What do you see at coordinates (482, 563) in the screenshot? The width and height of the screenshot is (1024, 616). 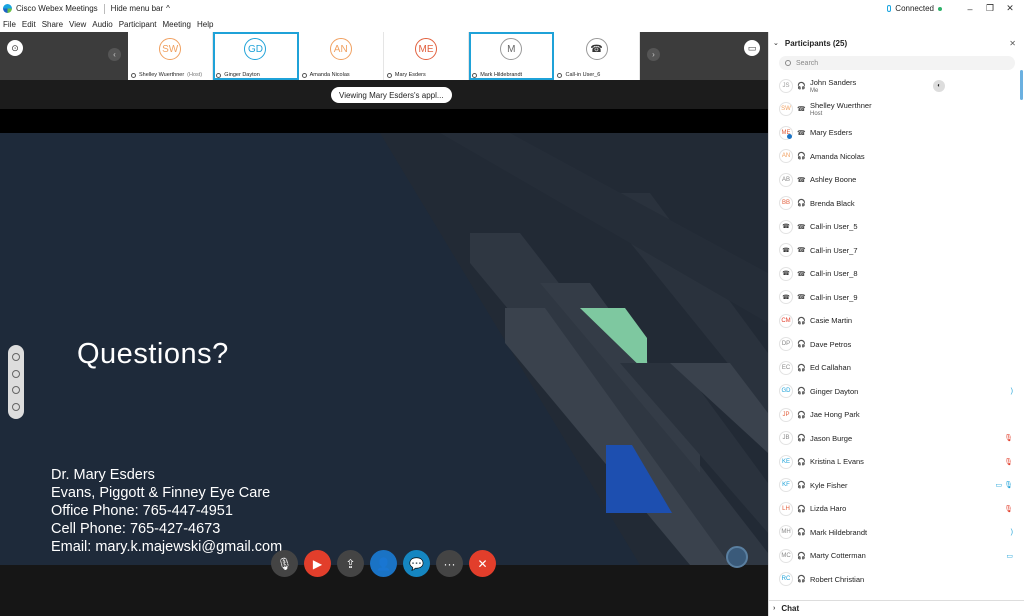 I see `leave-meeting-button: ✕` at bounding box center [482, 563].